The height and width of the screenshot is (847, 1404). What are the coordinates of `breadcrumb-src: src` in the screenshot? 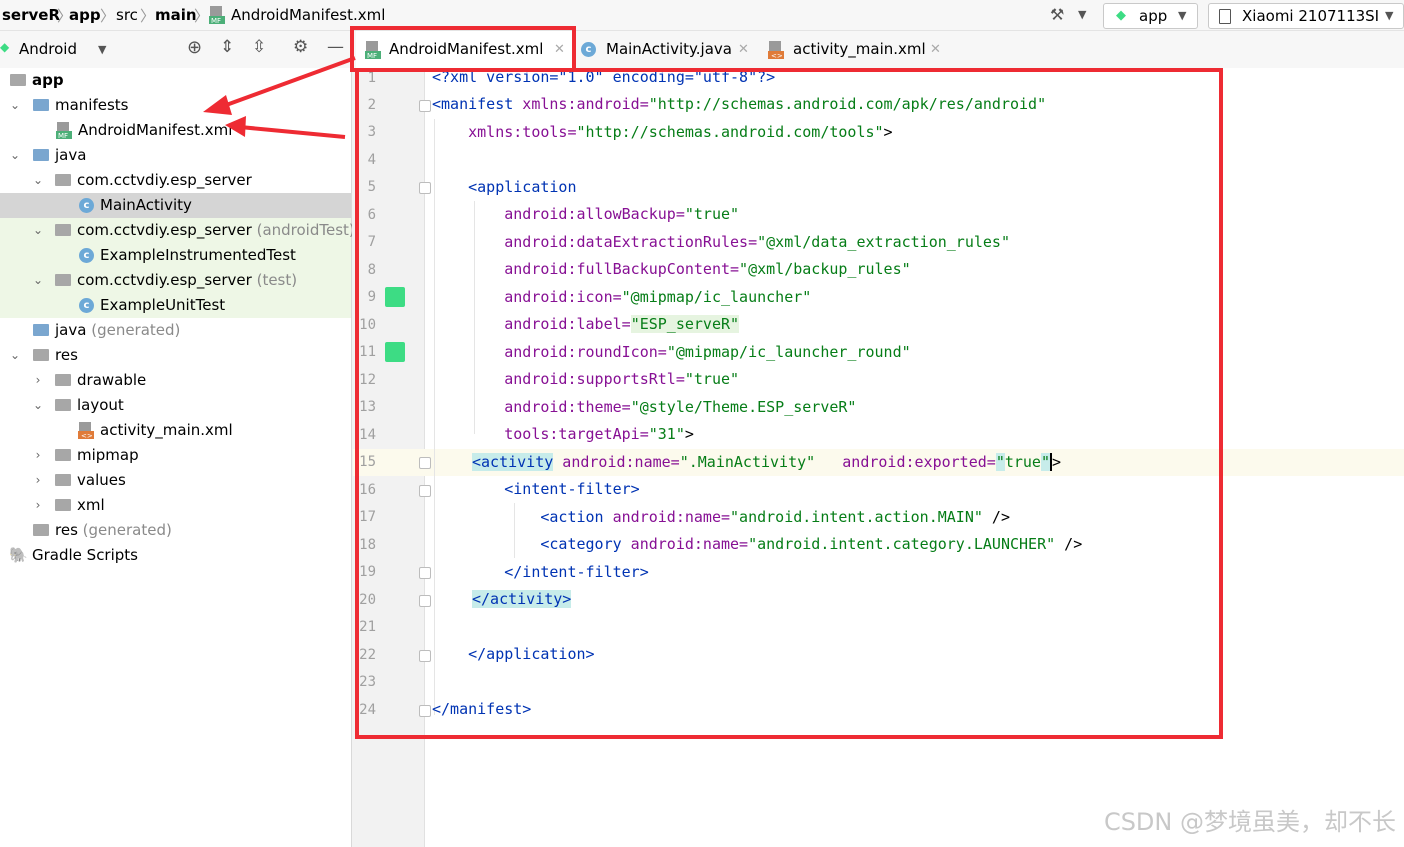 It's located at (127, 15).